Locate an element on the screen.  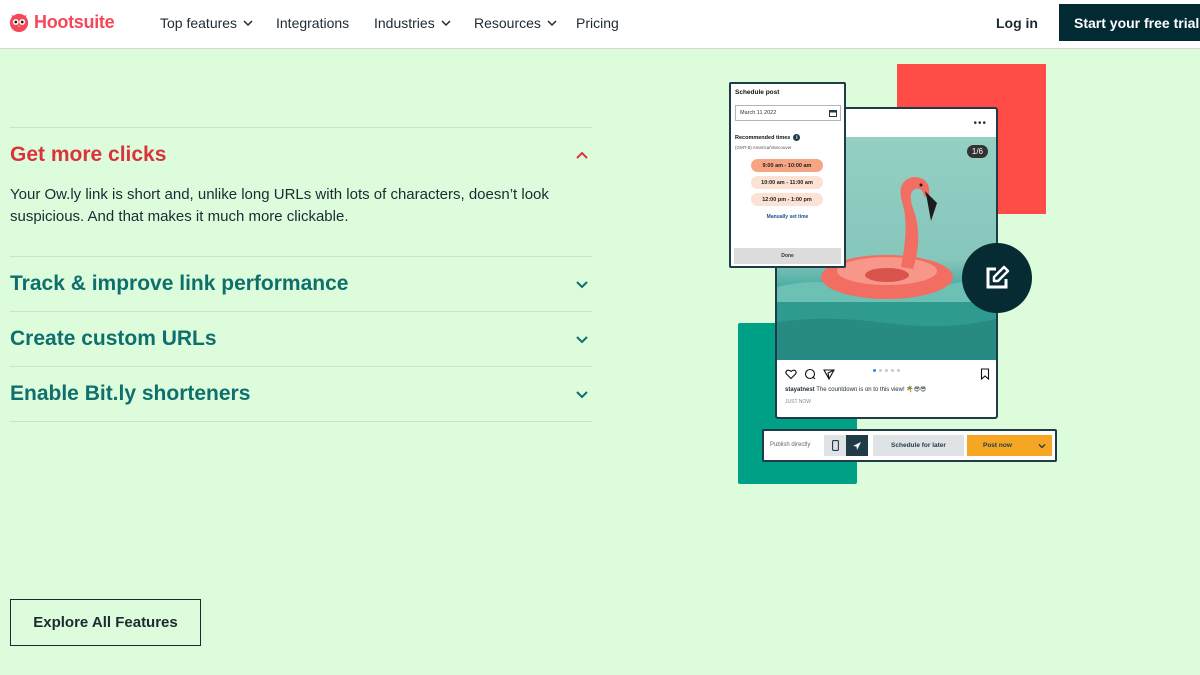
accordion-header: Track & improve link performance is located at coordinates (301, 284).